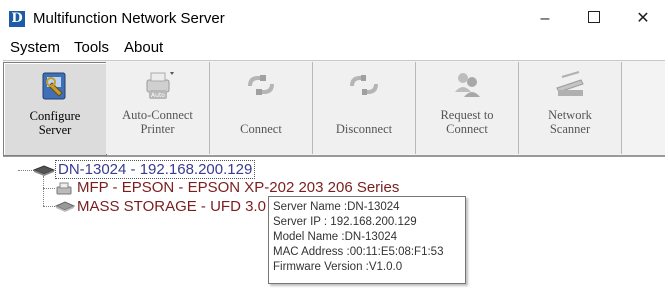  I want to click on configure-server-button: Configure Server, so click(55, 109).